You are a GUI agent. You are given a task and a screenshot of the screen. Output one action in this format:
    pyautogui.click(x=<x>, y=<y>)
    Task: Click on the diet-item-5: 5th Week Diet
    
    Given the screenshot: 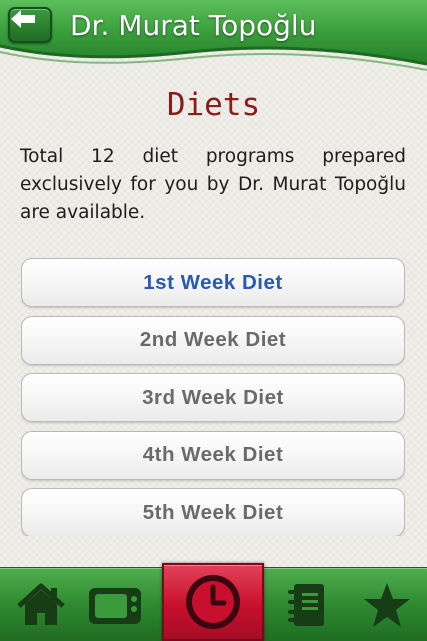 What is the action you would take?
    pyautogui.click(x=213, y=512)
    